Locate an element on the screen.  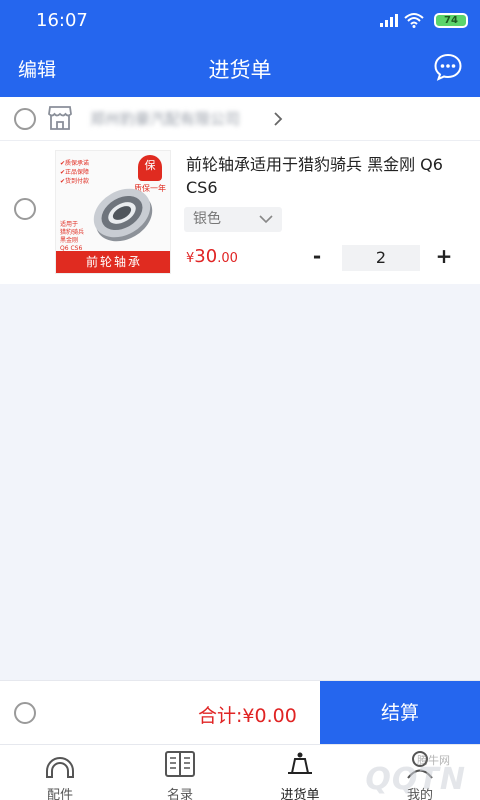
store-name: 郑州豹豪汽配有限公司 is located at coordinates (165, 118).